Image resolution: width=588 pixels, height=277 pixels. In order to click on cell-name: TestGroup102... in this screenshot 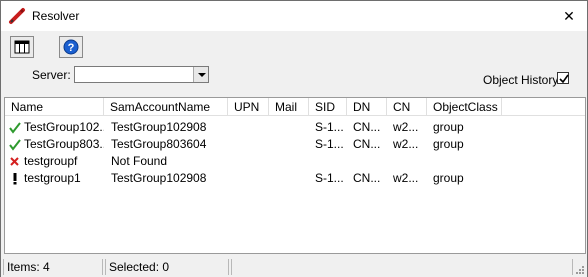, I will do `click(64, 127)`.